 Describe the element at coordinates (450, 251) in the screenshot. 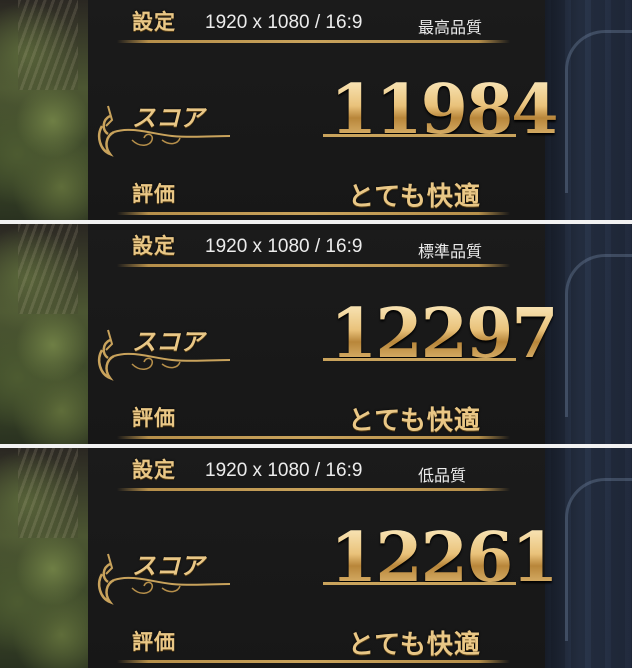

I see `quality-value: 標準品質` at that location.